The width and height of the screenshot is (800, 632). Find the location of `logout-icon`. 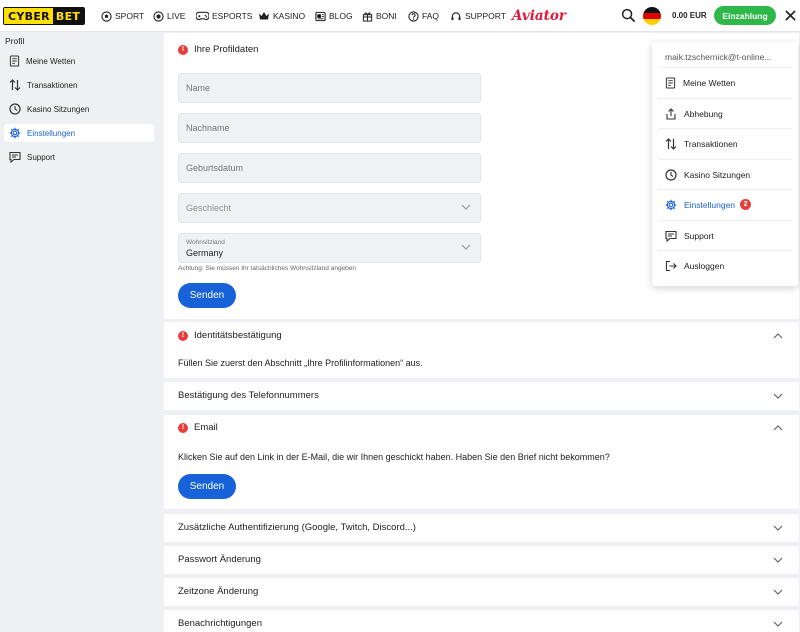

logout-icon is located at coordinates (671, 265).